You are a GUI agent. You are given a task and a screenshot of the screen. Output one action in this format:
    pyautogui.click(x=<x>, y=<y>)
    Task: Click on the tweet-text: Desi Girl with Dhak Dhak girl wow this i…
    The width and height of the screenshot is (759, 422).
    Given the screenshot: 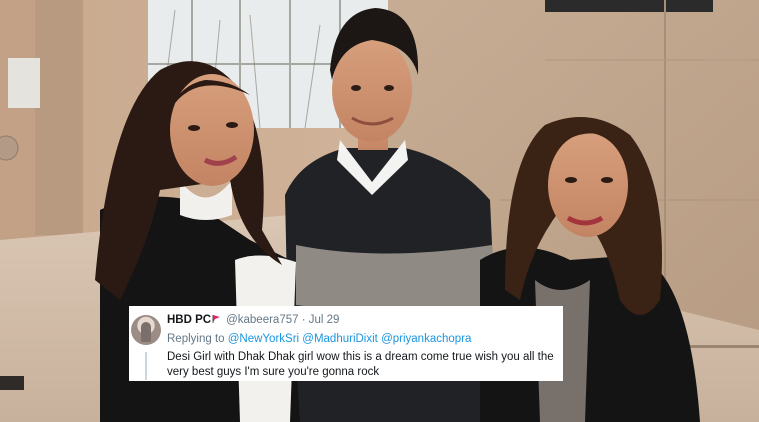 What is the action you would take?
    pyautogui.click(x=360, y=364)
    